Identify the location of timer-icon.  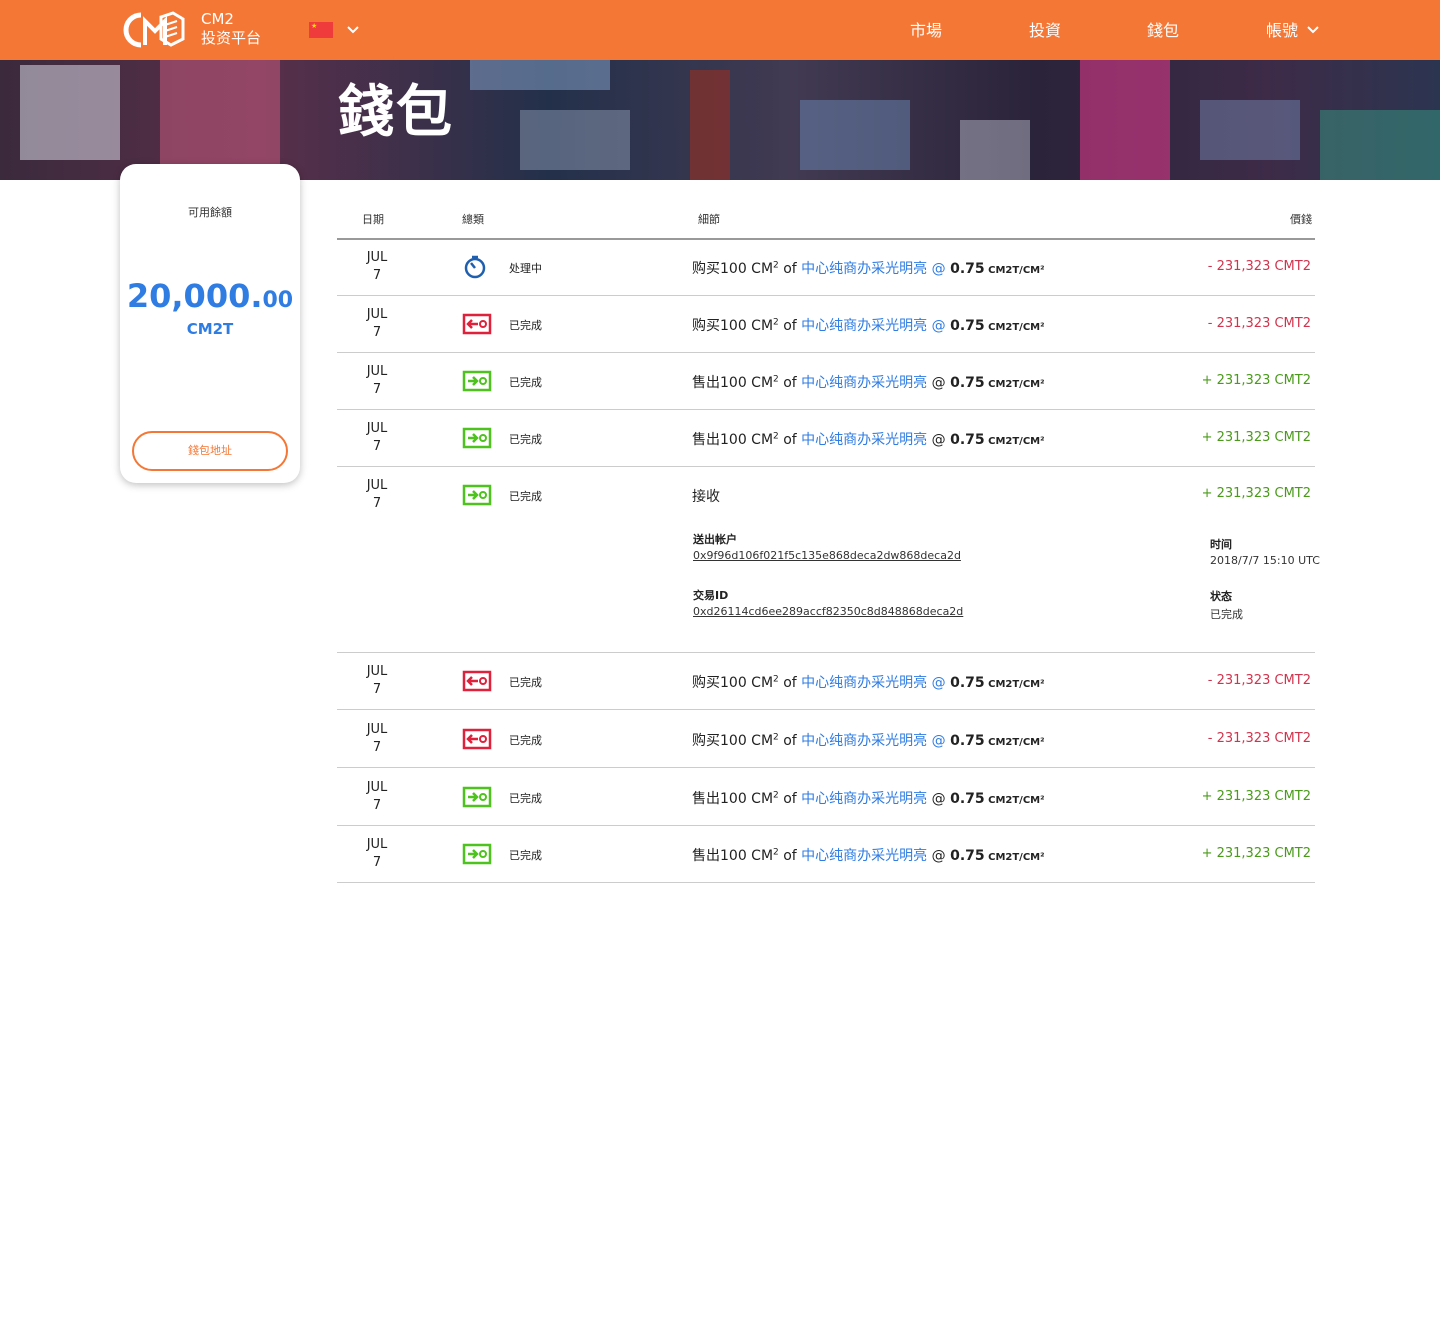
(475, 267).